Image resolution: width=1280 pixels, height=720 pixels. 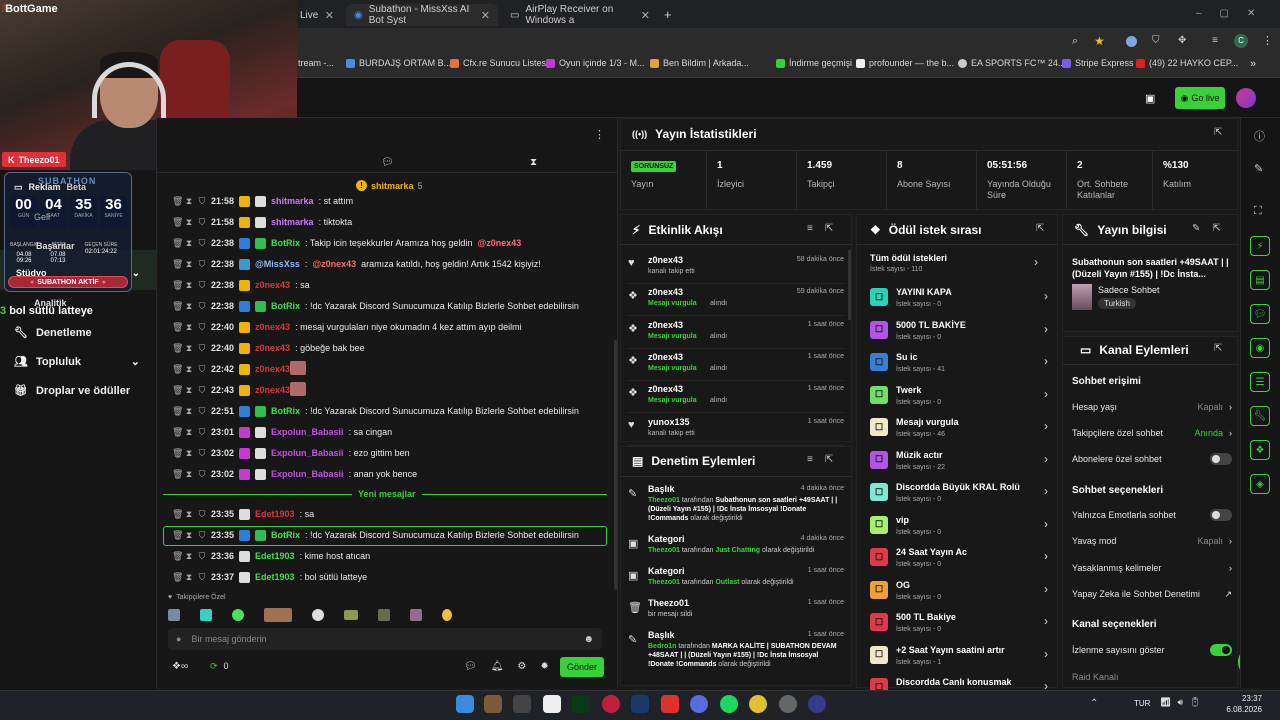 I want to click on emote-bar, so click(x=383, y=615).